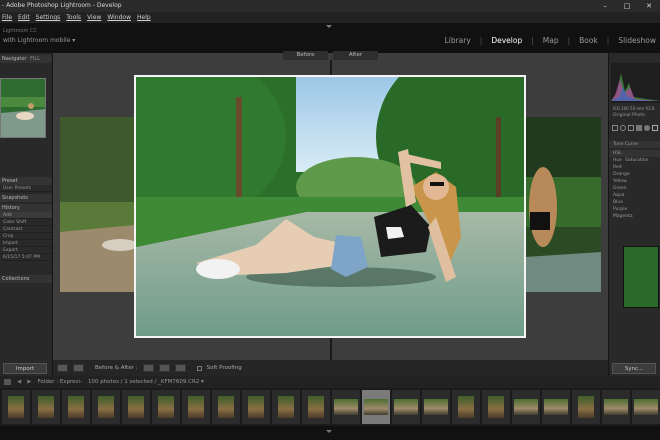  What do you see at coordinates (637, 40) in the screenshot?
I see `module-slideshow: Slideshow` at bounding box center [637, 40].